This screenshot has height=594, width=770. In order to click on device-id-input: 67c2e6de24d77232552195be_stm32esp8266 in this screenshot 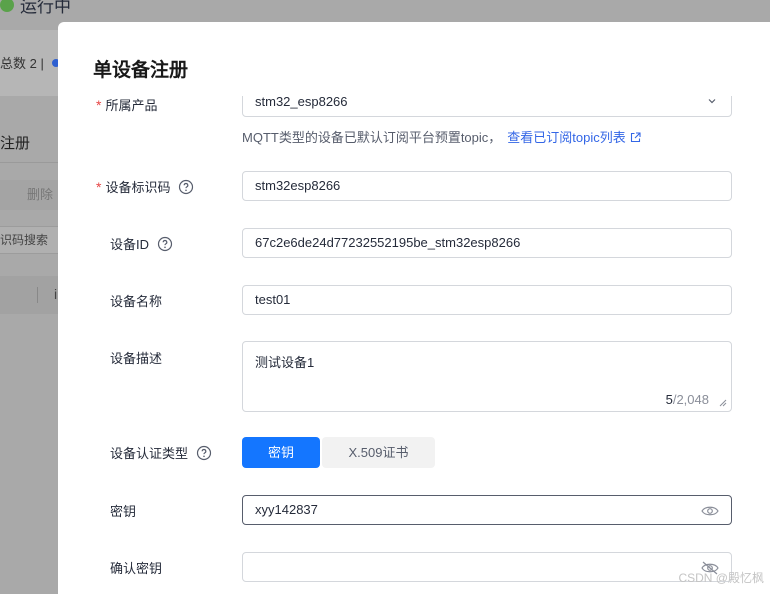, I will do `click(487, 243)`.